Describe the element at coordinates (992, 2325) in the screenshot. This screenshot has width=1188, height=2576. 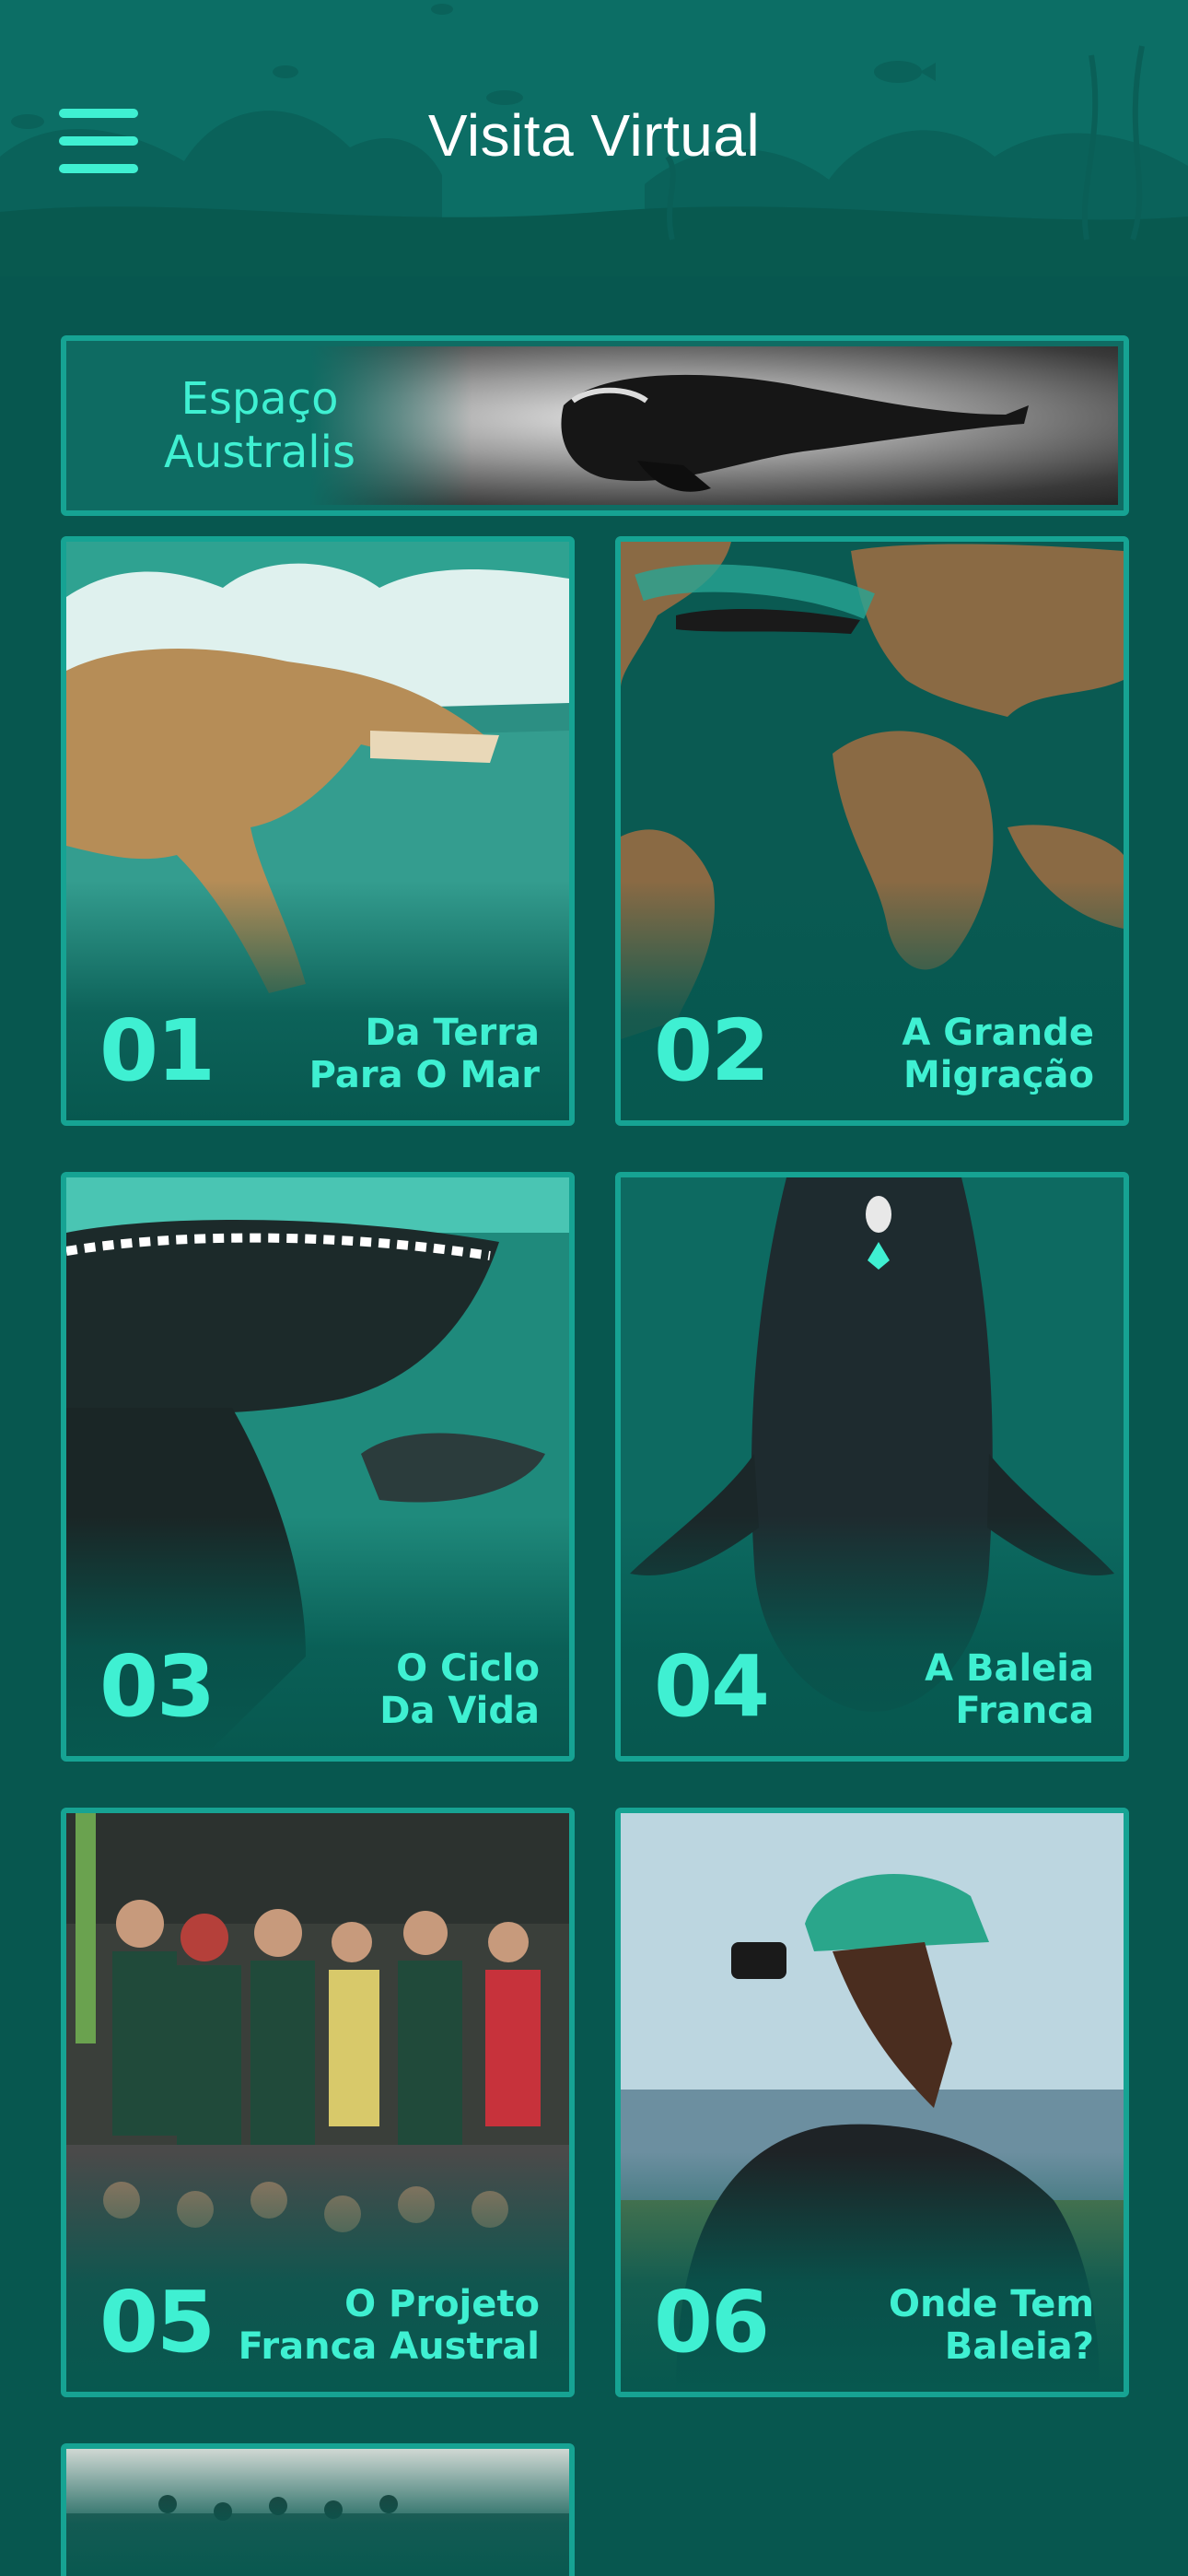
I see `card-label: Onde Tem Baleia?` at that location.